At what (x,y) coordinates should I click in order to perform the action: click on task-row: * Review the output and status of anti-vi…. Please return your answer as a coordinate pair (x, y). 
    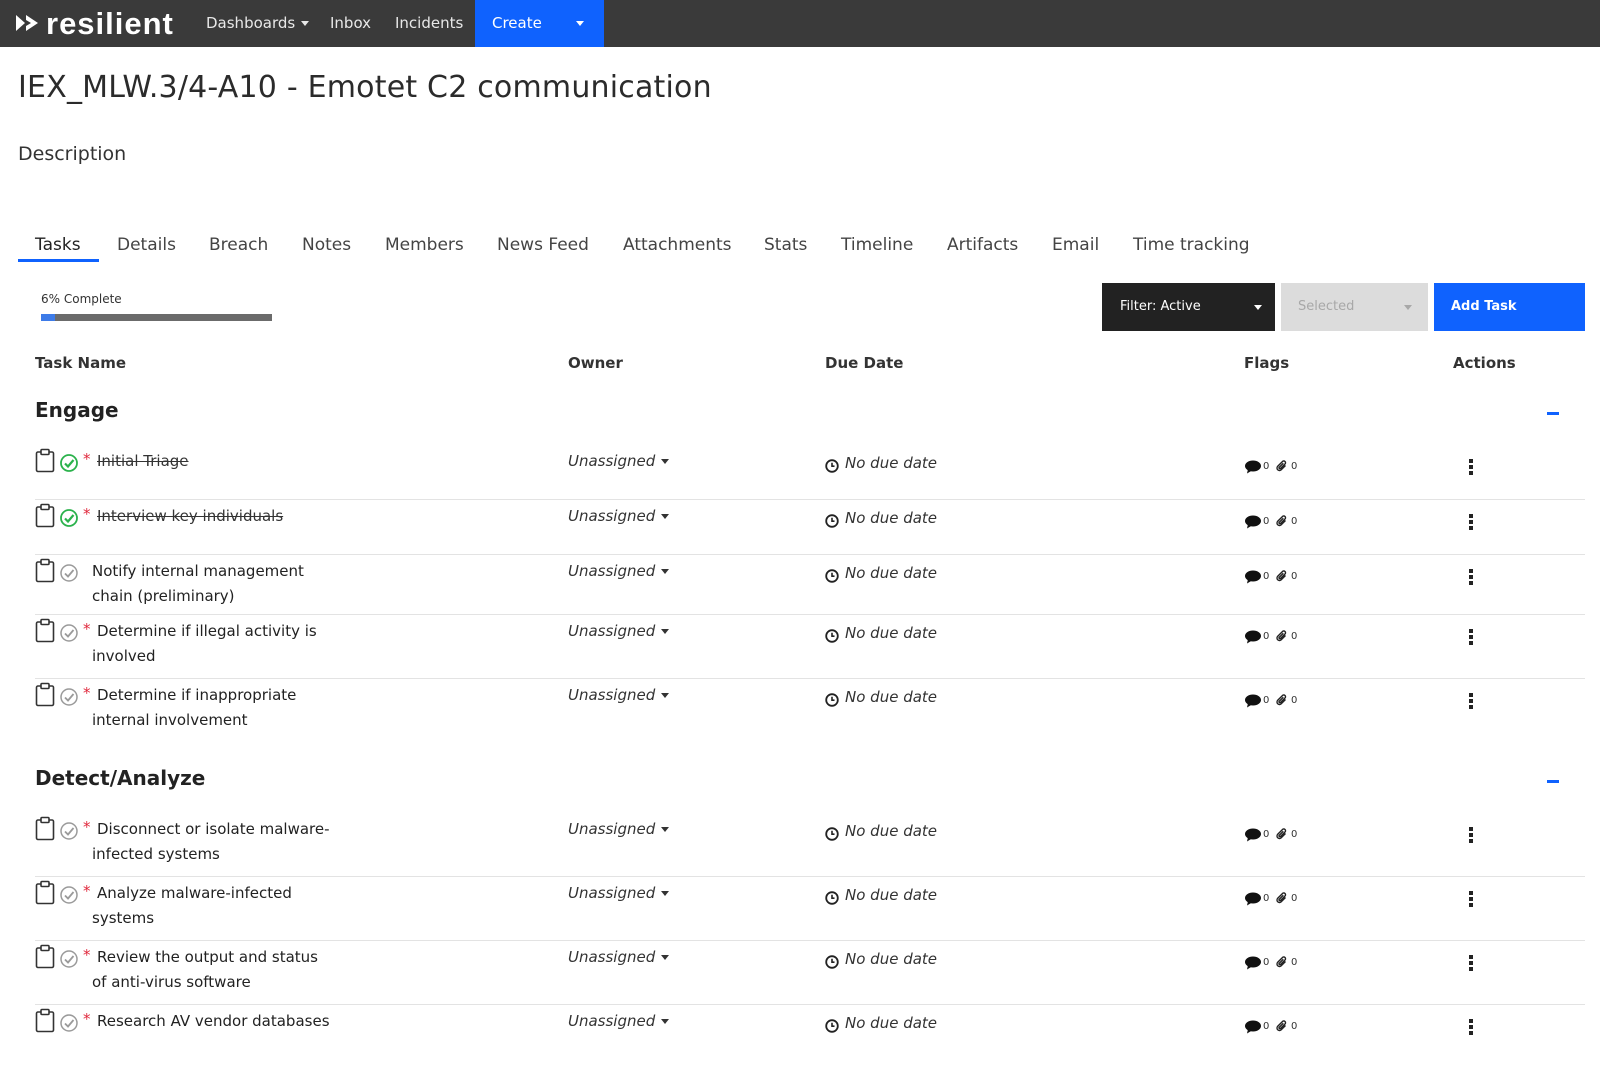
    Looking at the image, I should click on (810, 974).